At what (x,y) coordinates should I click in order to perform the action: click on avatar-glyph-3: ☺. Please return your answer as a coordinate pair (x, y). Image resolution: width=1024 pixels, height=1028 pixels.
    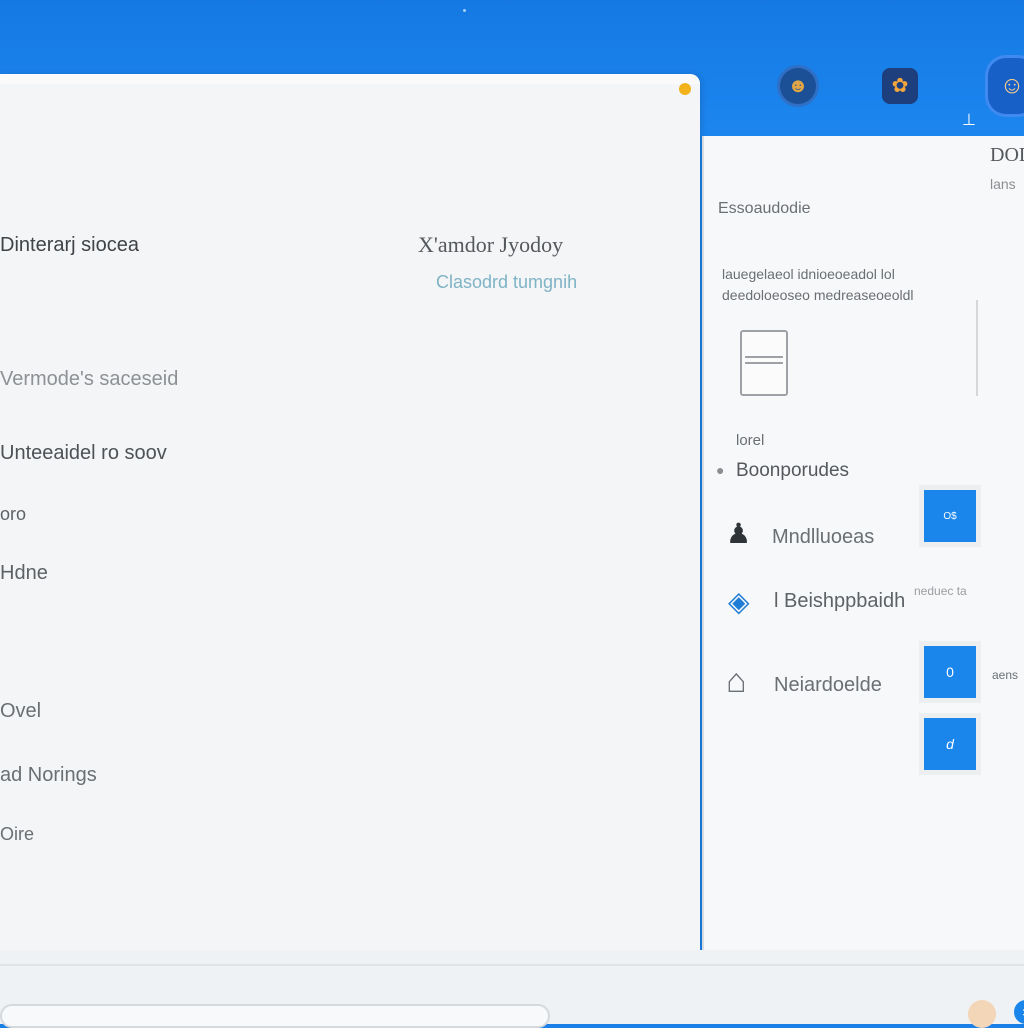
    Looking at the image, I should click on (1011, 85).